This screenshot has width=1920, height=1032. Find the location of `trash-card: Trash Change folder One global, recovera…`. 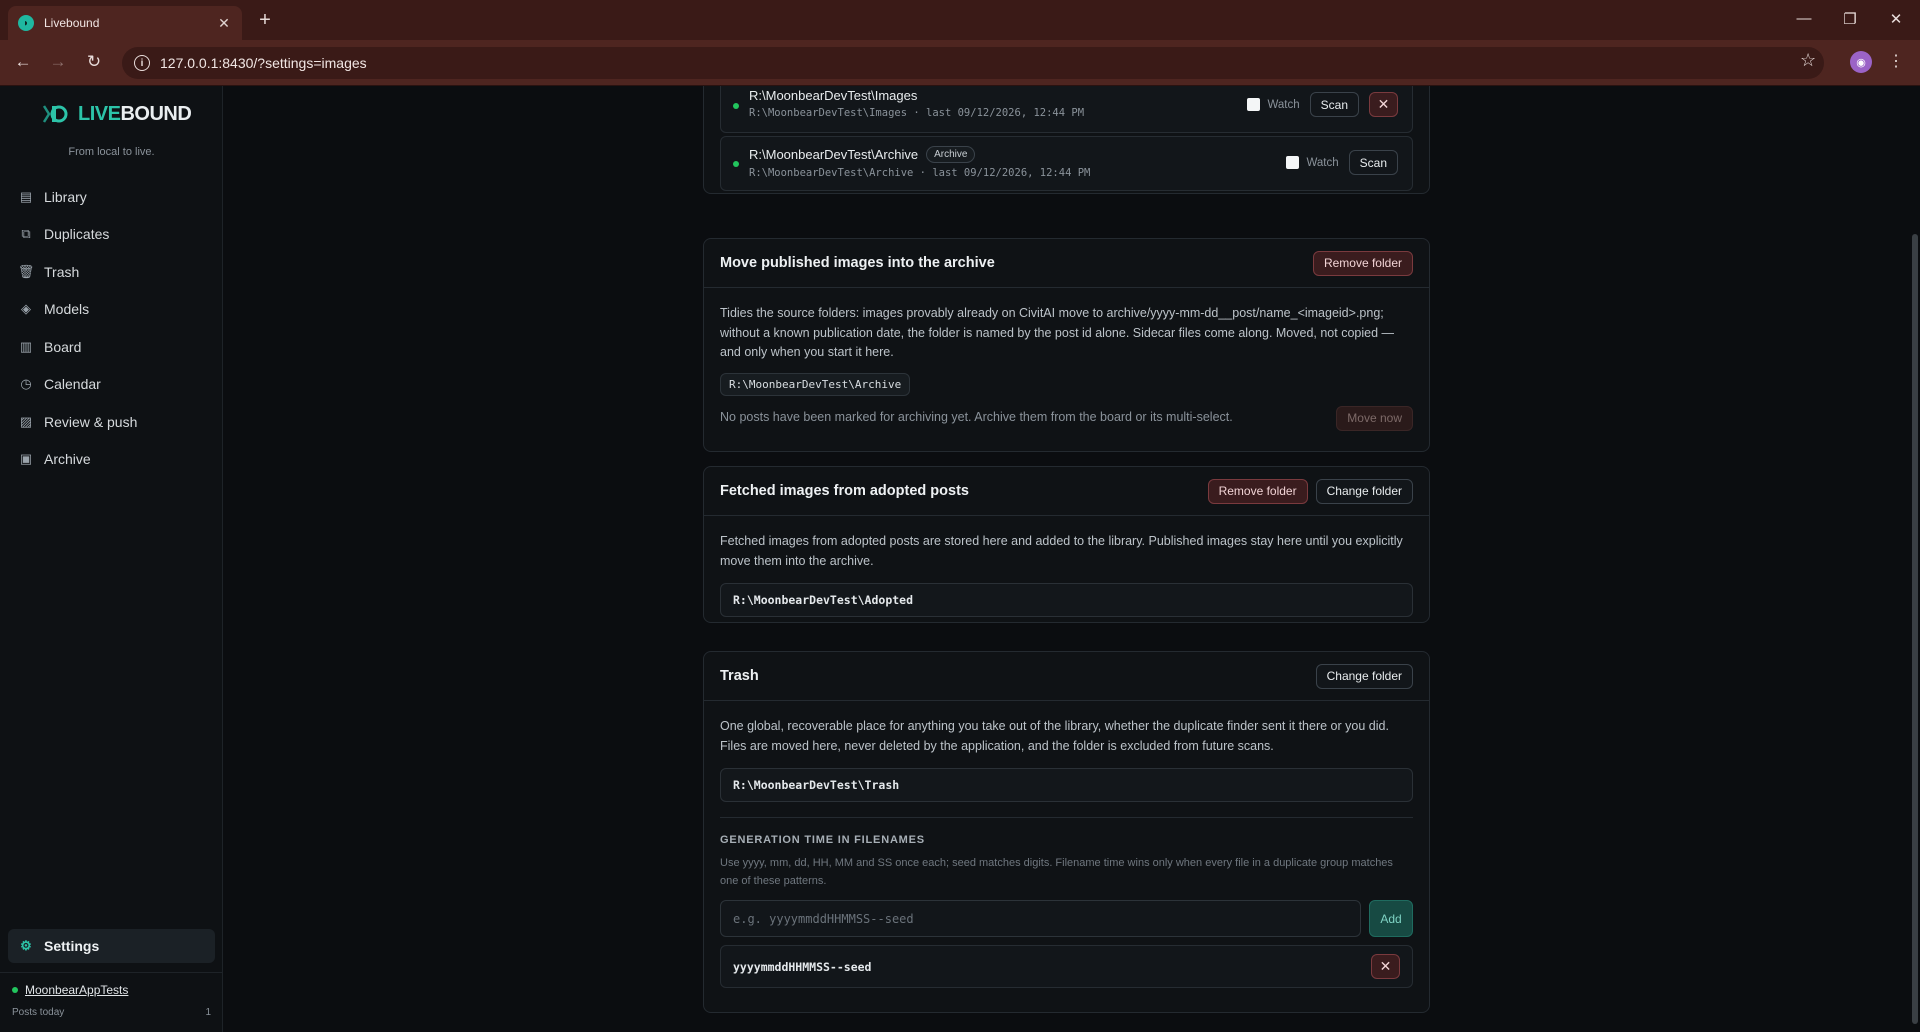

trash-card: Trash Change folder One global, recovera… is located at coordinates (1066, 832).